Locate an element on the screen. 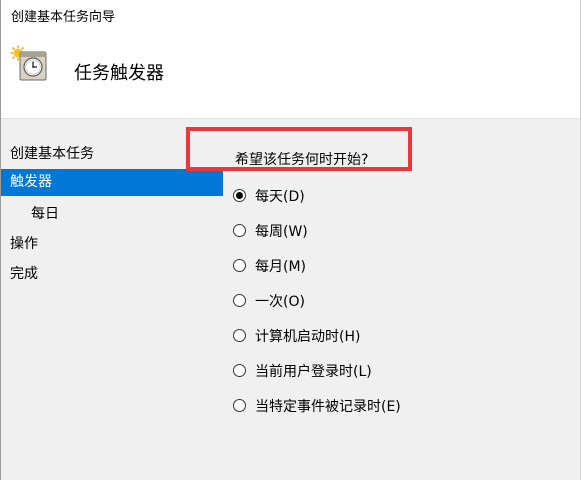 This screenshot has width=581, height=480. trigger-option-at-startup: 计算机启动时(H) is located at coordinates (316, 335).